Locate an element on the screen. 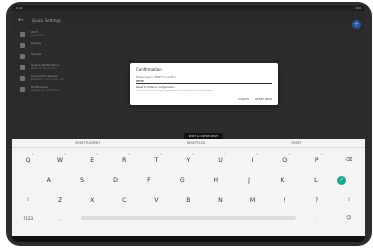 Image resolution: width=373 pixels, height=248 pixels. key-exclaim: ! is located at coordinates (285, 200).